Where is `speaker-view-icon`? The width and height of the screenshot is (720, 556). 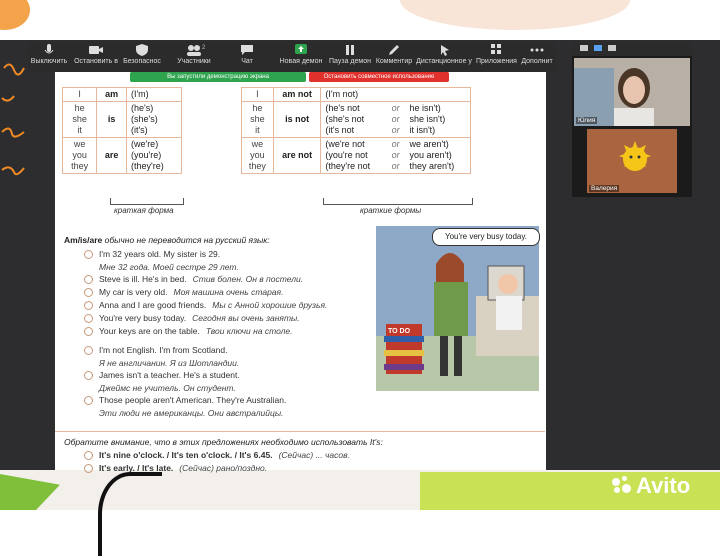 speaker-view-icon is located at coordinates (598, 48).